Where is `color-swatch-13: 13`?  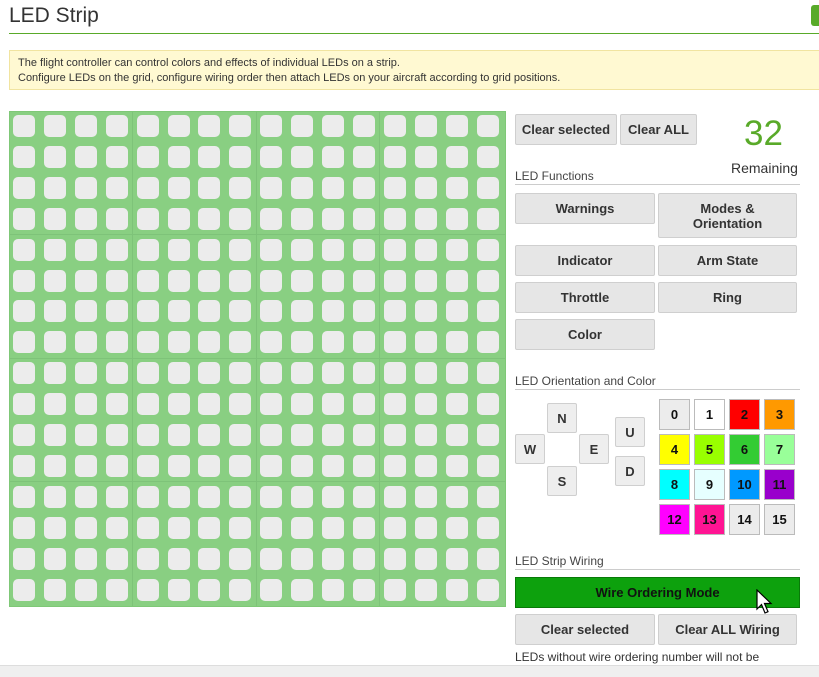 color-swatch-13: 13 is located at coordinates (709, 519).